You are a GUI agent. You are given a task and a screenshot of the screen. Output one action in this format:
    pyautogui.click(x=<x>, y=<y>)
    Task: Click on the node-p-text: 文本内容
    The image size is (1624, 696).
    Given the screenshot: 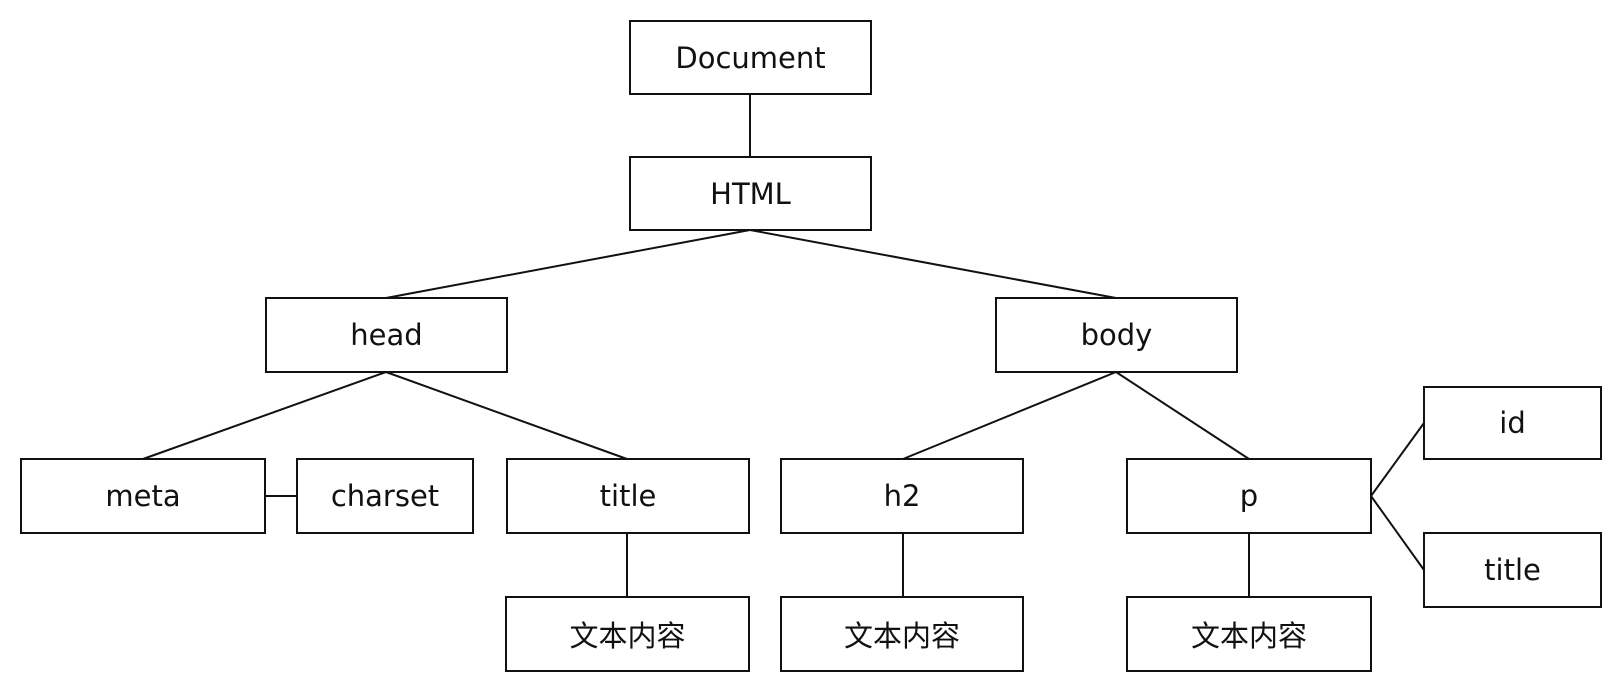 What is the action you would take?
    pyautogui.click(x=1249, y=634)
    